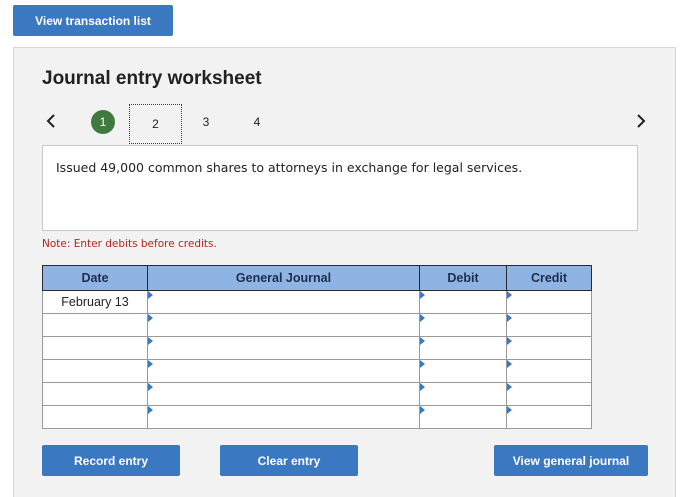 The width and height of the screenshot is (695, 497). What do you see at coordinates (289, 460) in the screenshot?
I see `clear-entry-button: Clear entry` at bounding box center [289, 460].